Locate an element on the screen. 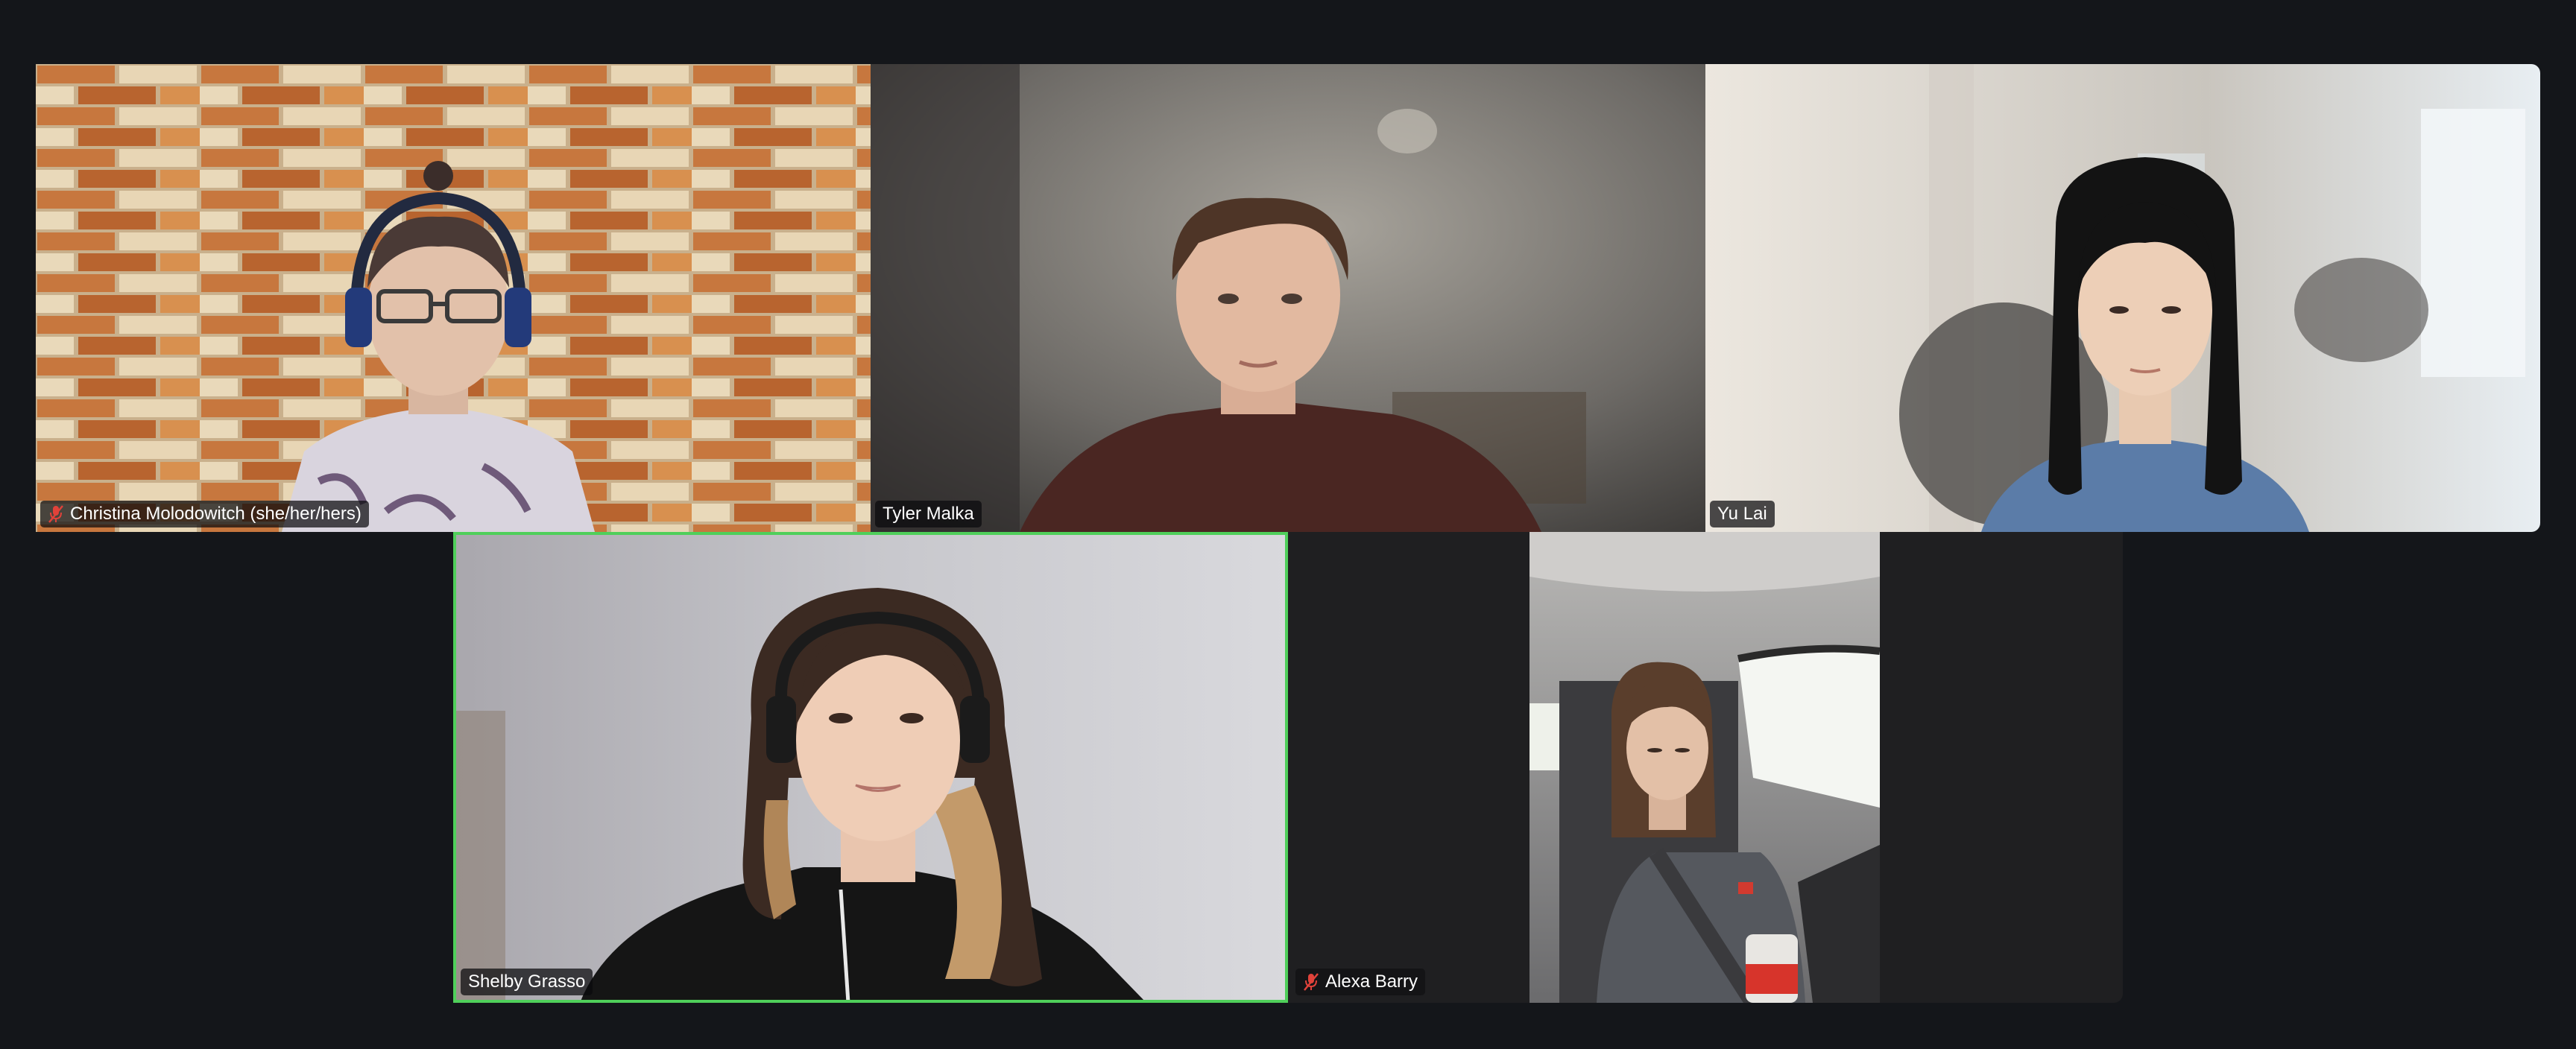 Image resolution: width=2576 pixels, height=1049 pixels. participant-tile-christina: Christina Molodowitch (she/her/hers) is located at coordinates (454, 298).